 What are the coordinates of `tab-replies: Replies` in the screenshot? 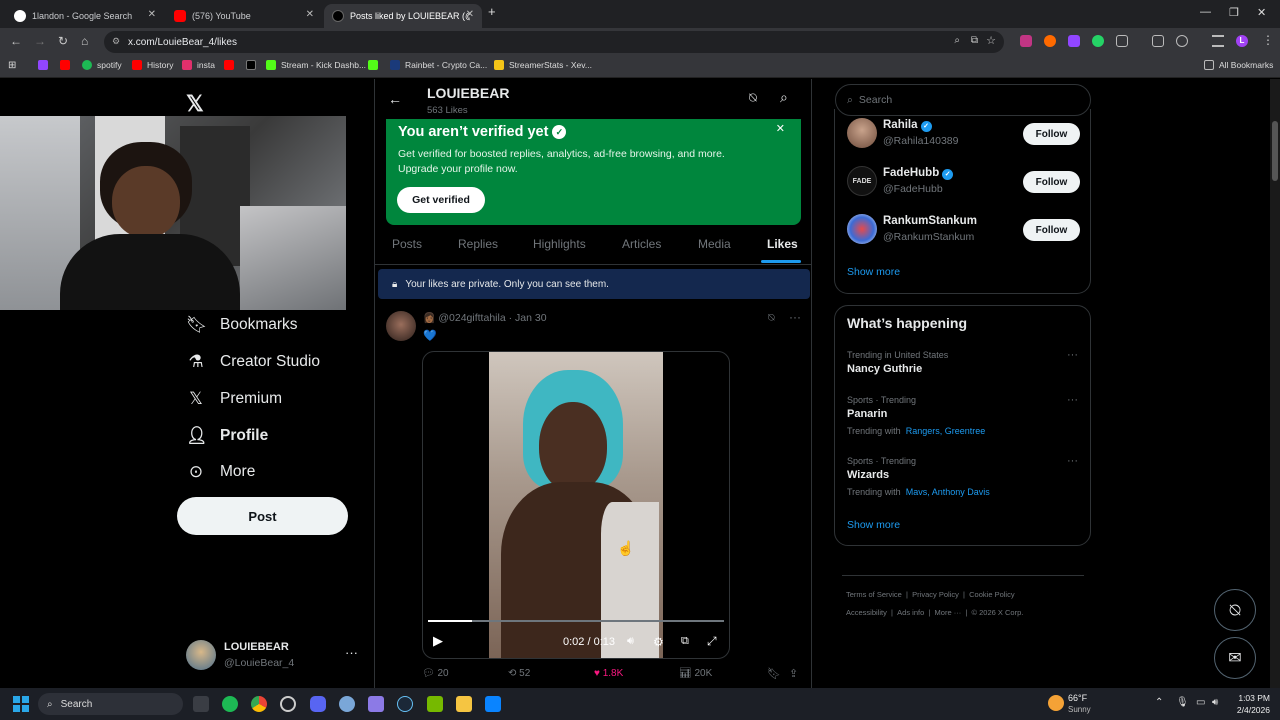 It's located at (478, 244).